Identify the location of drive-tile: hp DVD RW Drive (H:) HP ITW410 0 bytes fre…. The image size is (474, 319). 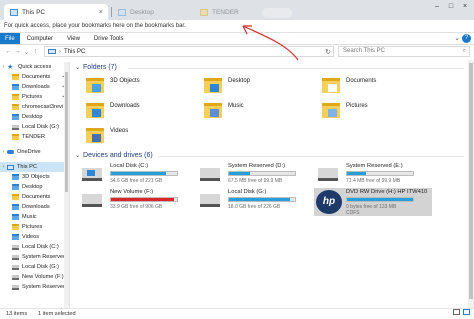
(373, 202).